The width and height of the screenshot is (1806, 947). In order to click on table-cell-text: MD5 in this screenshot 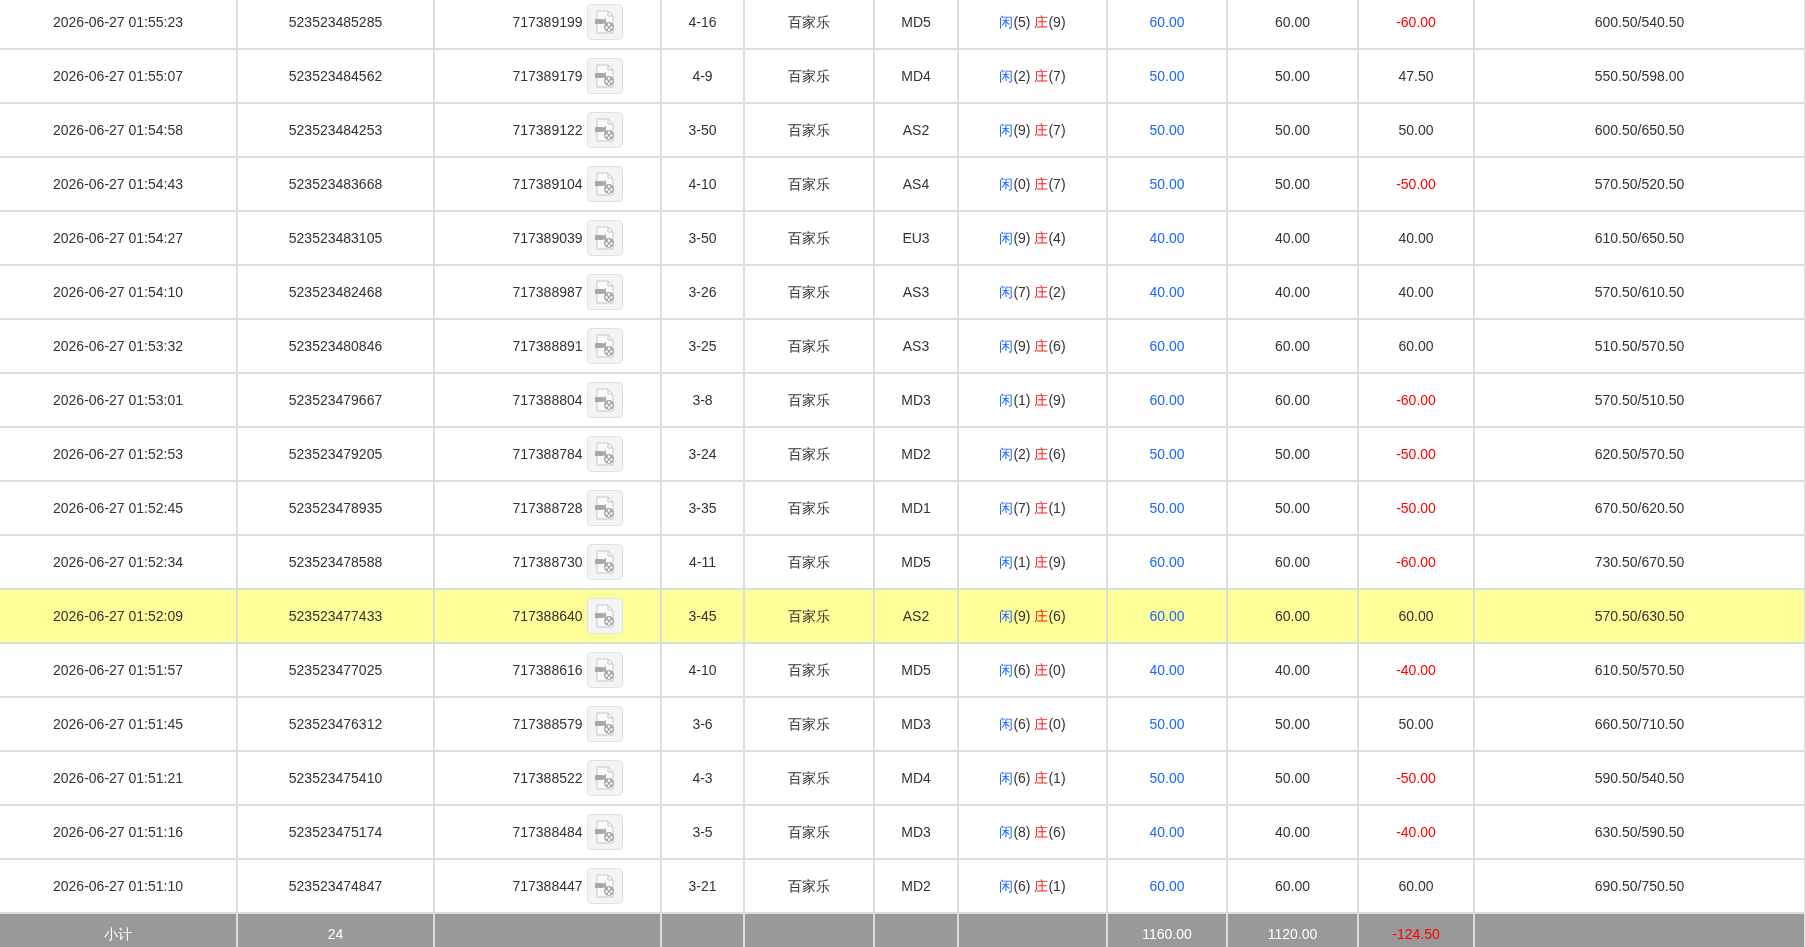, I will do `click(916, 22)`.